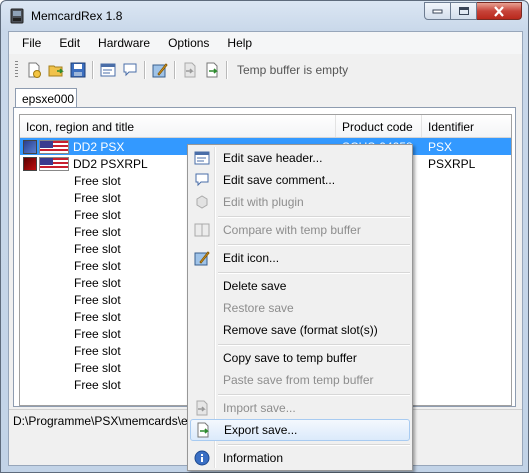  I want to click on save-icon, so click(78, 70).